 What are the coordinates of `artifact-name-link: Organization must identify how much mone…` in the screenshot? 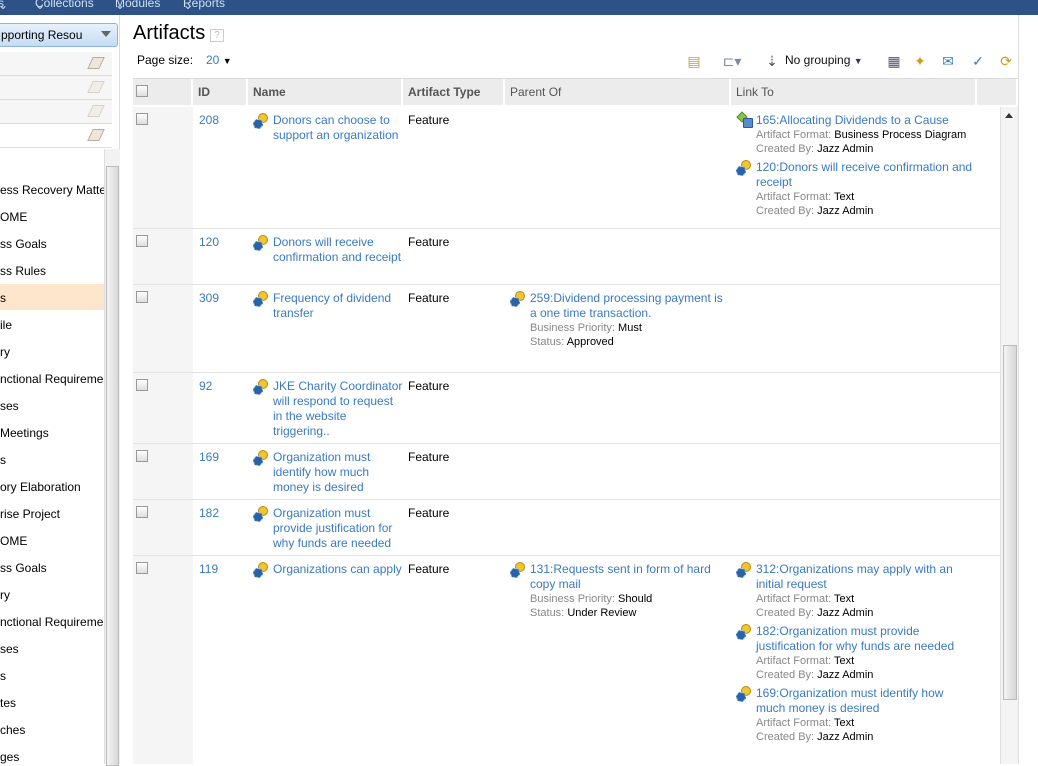 It's located at (321, 472).